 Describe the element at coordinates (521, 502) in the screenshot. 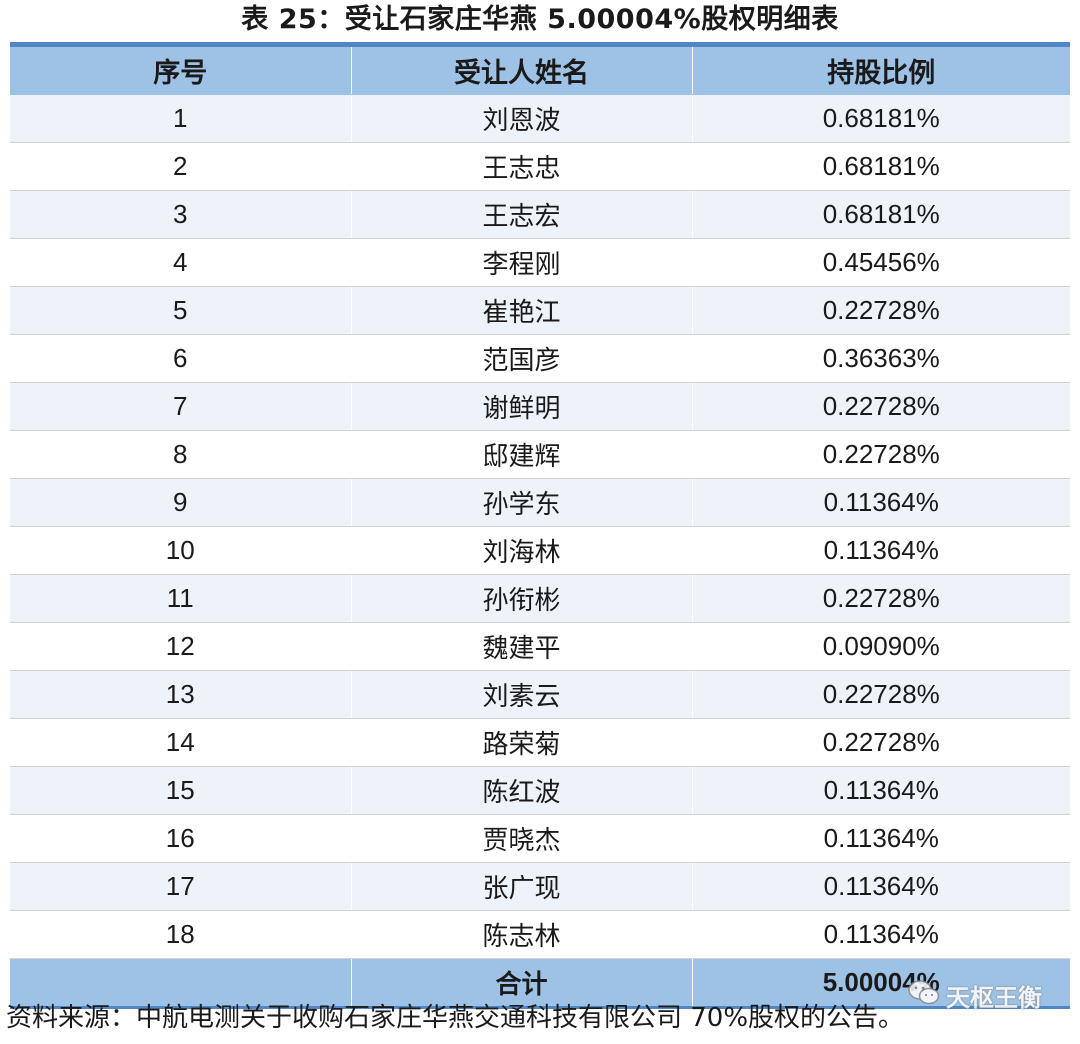

I see `transferee-name-cell: 孙学东` at that location.